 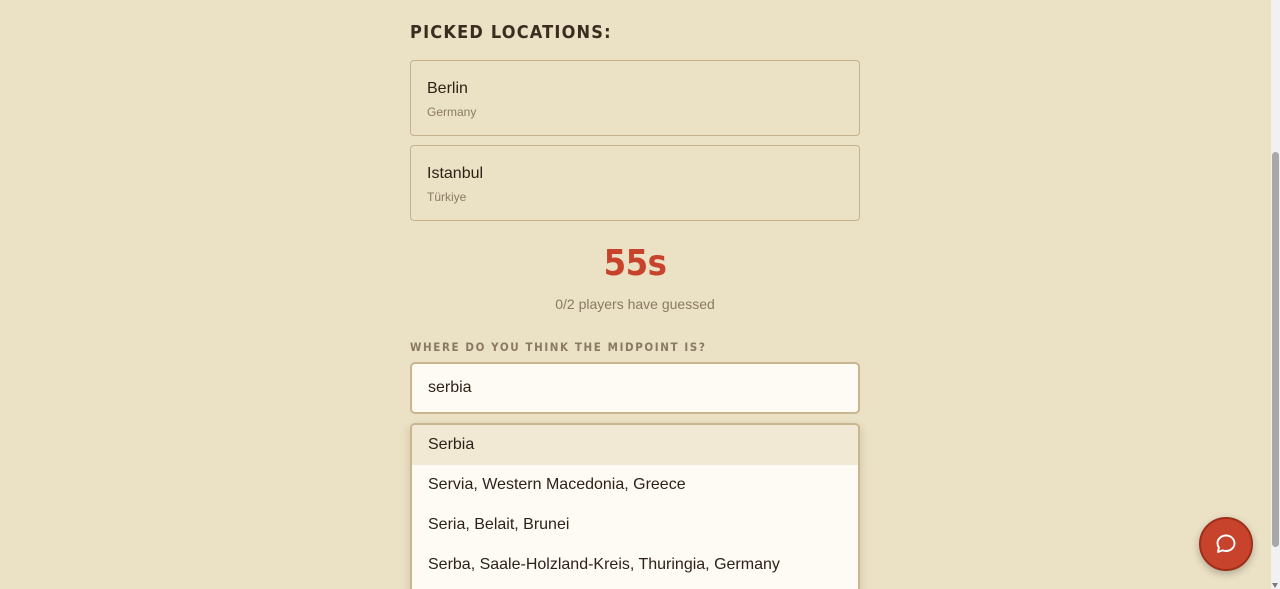 What do you see at coordinates (635, 263) in the screenshot?
I see `countdown-timer: 55s` at bounding box center [635, 263].